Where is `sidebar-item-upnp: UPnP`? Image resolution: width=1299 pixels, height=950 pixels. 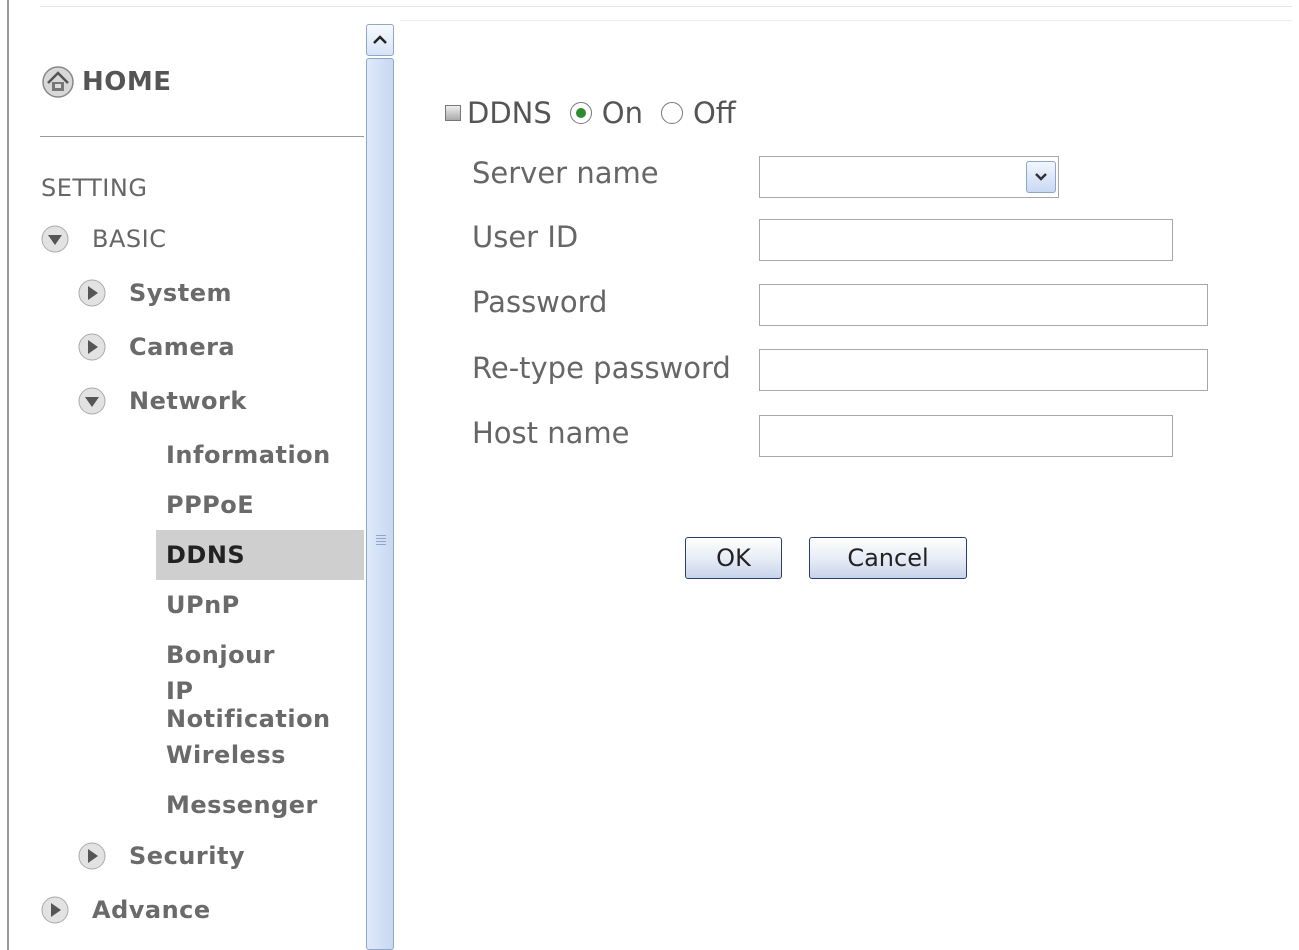 sidebar-item-upnp: UPnP is located at coordinates (260, 605).